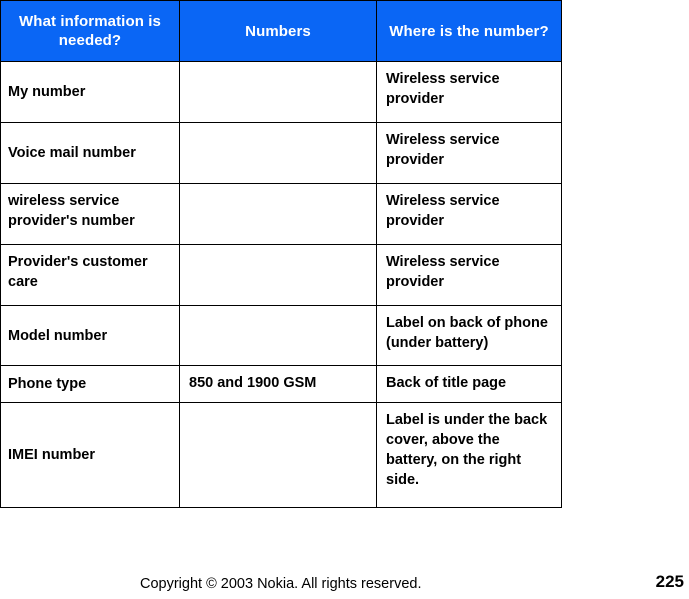 Image resolution: width=689 pixels, height=599 pixels. What do you see at coordinates (278, 153) in the screenshot?
I see `cell-number-voice-mail-number` at bounding box center [278, 153].